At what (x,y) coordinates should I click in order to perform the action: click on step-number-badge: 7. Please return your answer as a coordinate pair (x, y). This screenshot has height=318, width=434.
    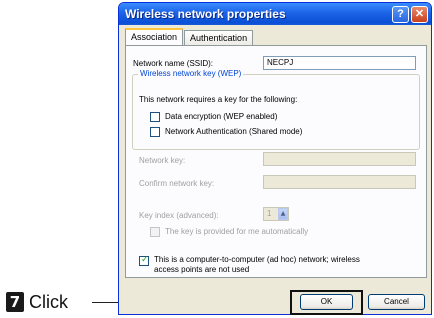
    Looking at the image, I should click on (15, 302).